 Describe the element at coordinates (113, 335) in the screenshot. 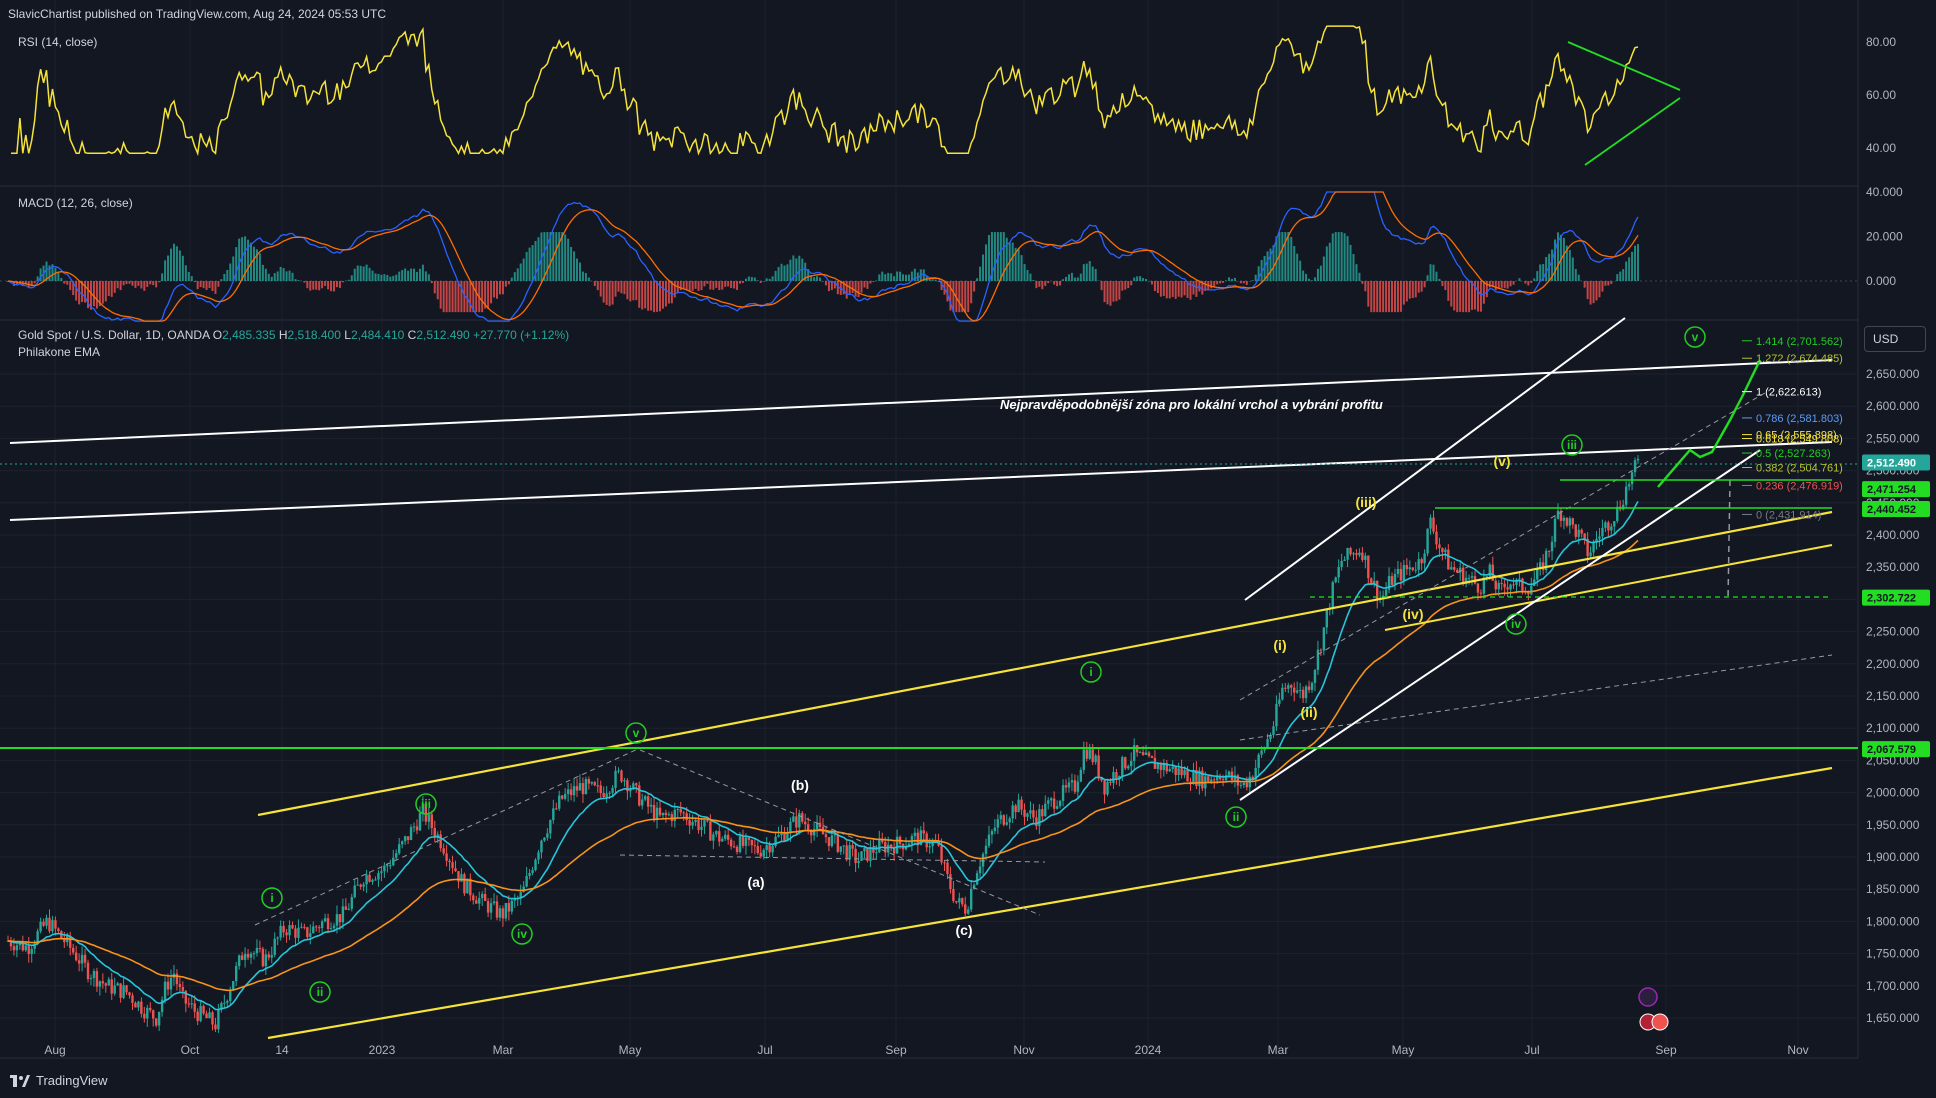

I see `symbol-title: Gold Spot / U.S. Dollar, 1D, OANDA` at that location.